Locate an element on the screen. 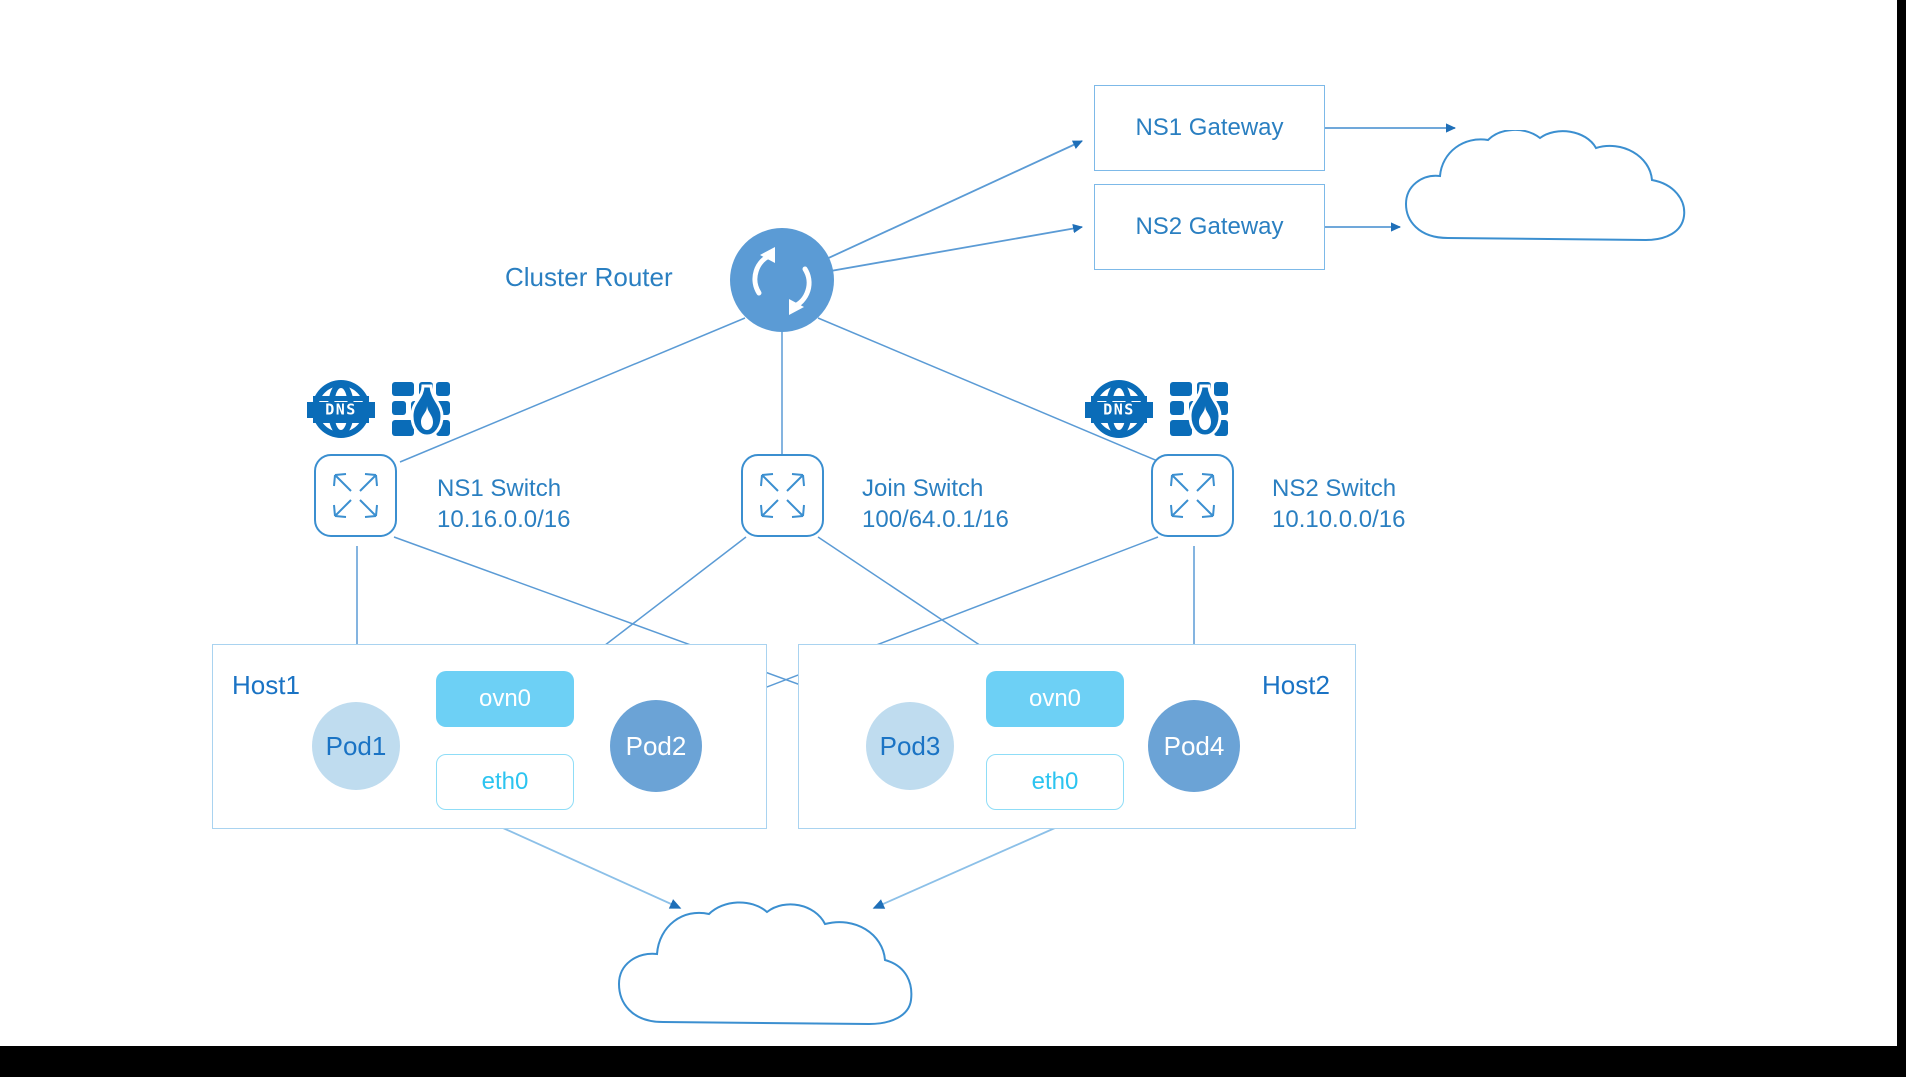 This screenshot has width=1906, height=1077. ns1-gateway-box: NS1 Gateway is located at coordinates (1209, 128).